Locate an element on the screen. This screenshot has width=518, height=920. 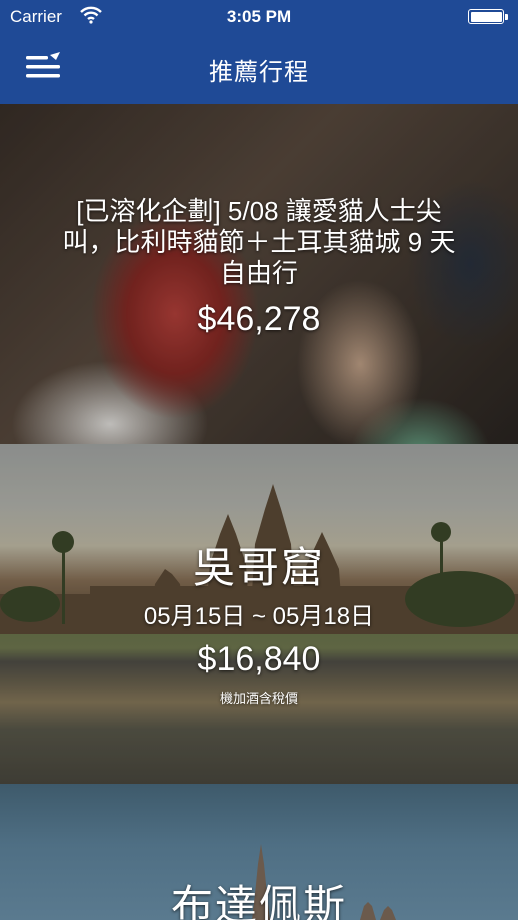
status-bar: Carrier 3:05 PM is located at coordinates (259, 17).